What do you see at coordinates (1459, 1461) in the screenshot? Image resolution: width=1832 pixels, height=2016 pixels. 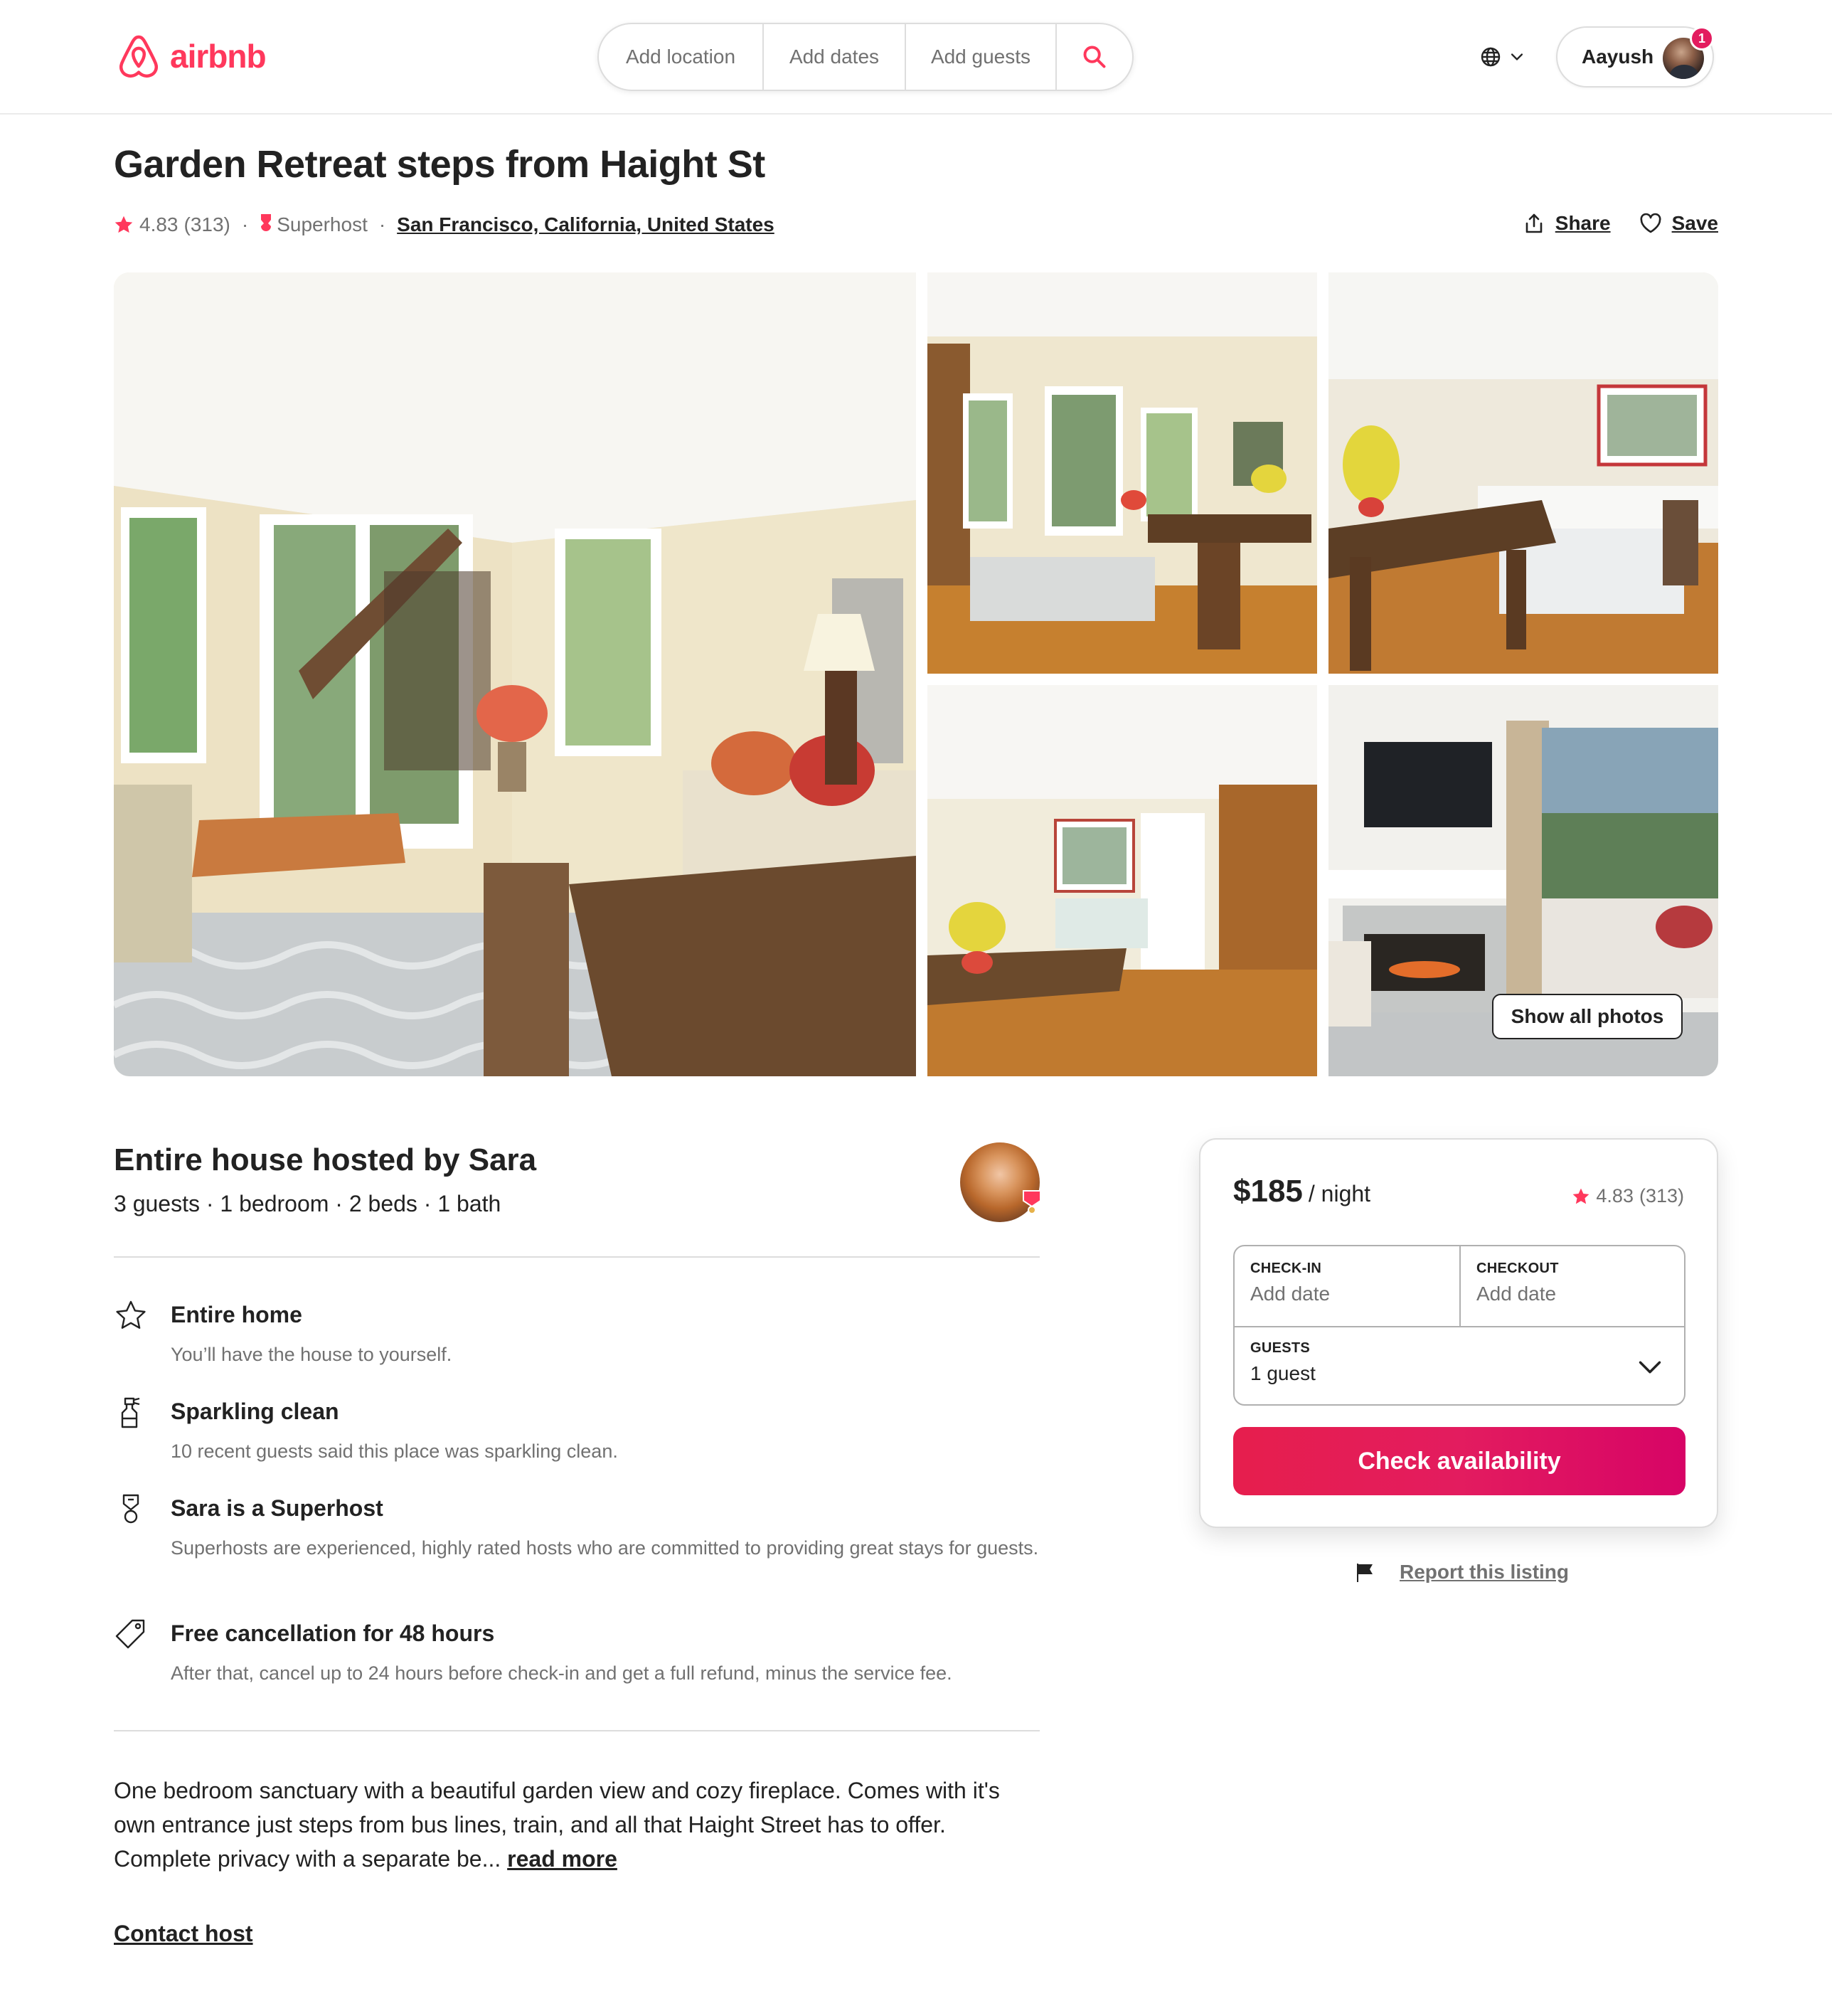 I see `check-availability-button: Check availability` at bounding box center [1459, 1461].